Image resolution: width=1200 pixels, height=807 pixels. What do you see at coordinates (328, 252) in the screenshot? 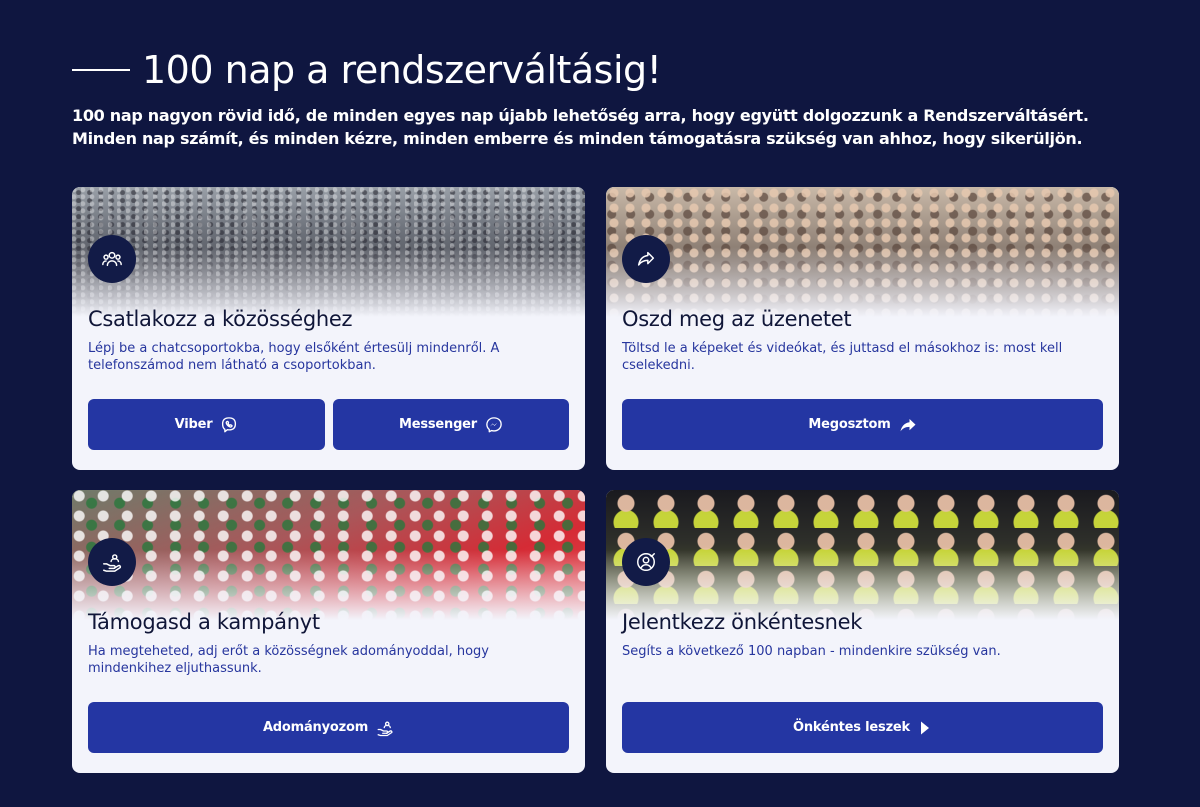
I see `rally-crowd-photo` at bounding box center [328, 252].